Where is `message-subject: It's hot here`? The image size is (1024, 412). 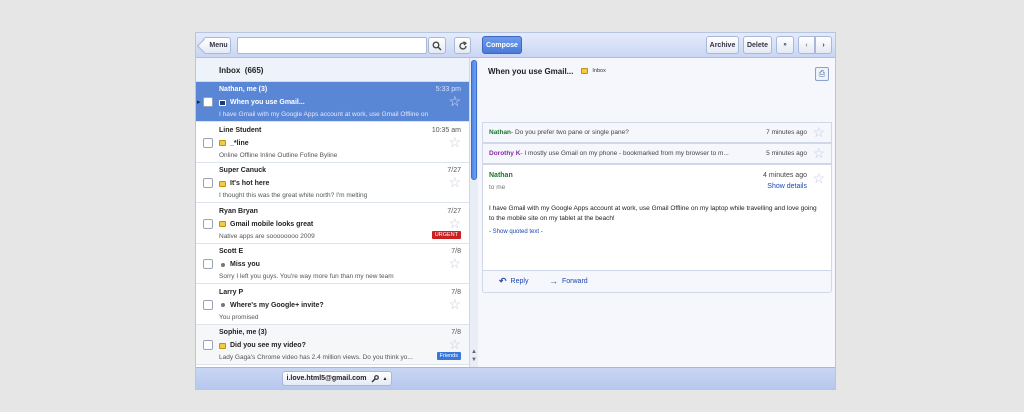
message-subject: It's hot here is located at coordinates (244, 183).